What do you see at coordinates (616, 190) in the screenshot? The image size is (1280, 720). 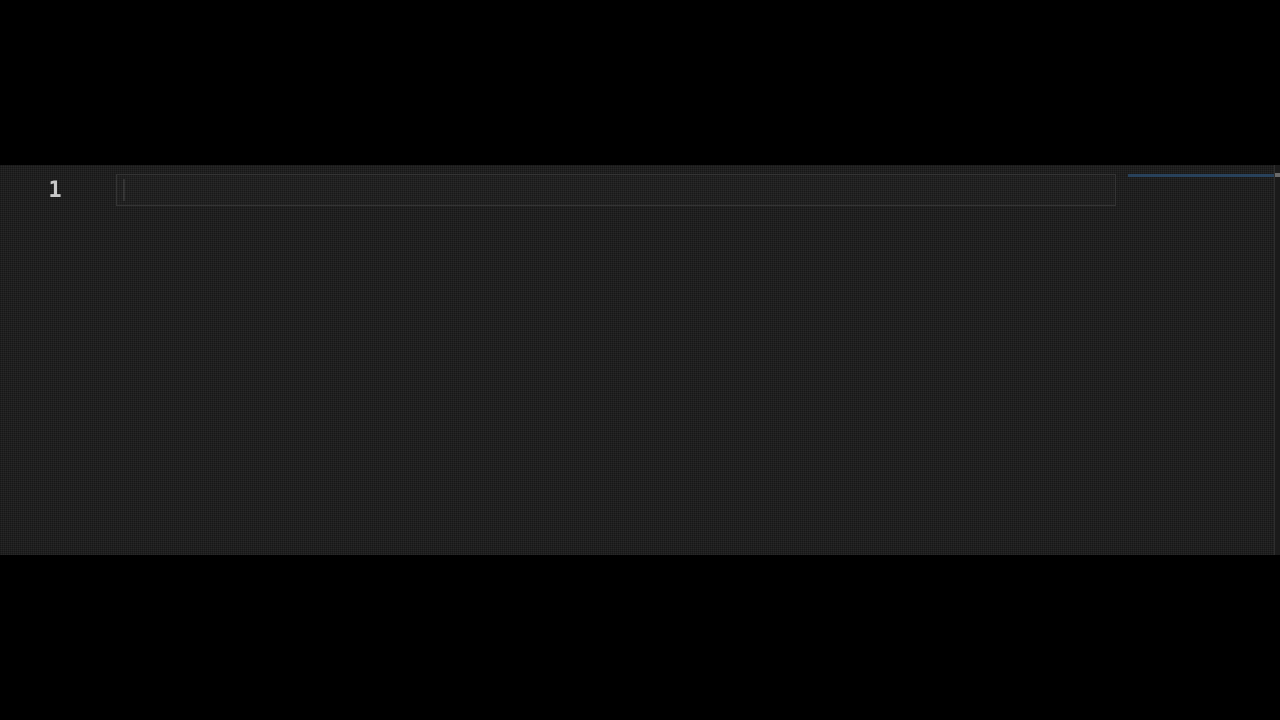 I see `current-line-highlight` at bounding box center [616, 190].